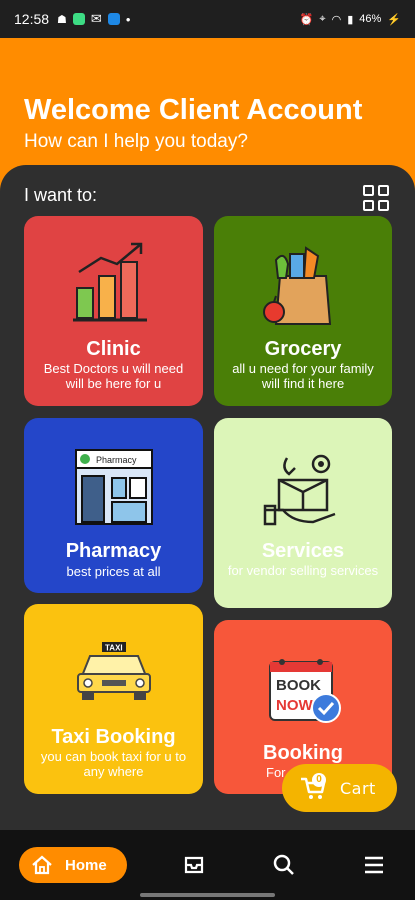  What do you see at coordinates (62, 19) in the screenshot?
I see `notification-icon: ☗` at bounding box center [62, 19].